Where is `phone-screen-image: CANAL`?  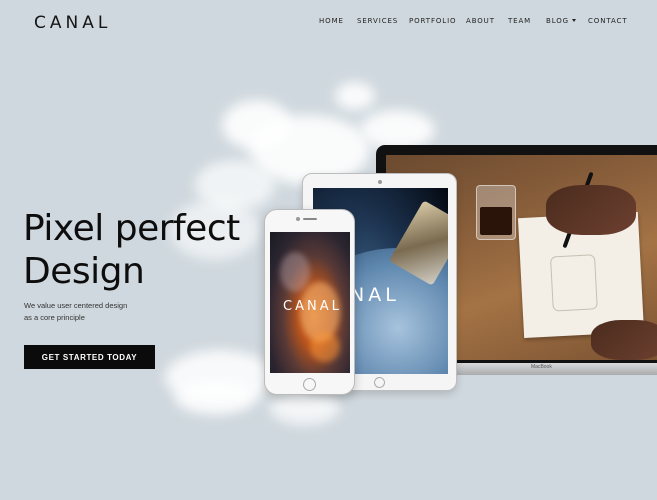 phone-screen-image: CANAL is located at coordinates (310, 302).